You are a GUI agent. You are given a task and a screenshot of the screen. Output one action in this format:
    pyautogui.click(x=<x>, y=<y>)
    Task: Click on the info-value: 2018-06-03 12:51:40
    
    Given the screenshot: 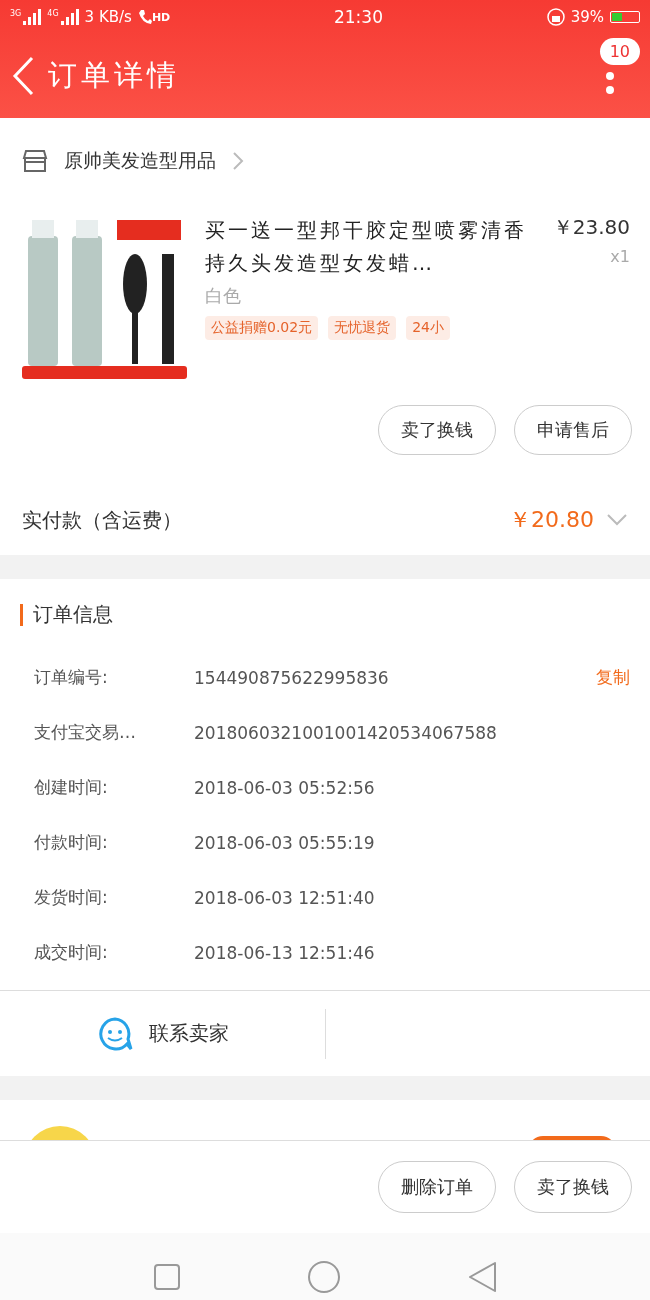 What is the action you would take?
    pyautogui.click(x=285, y=897)
    